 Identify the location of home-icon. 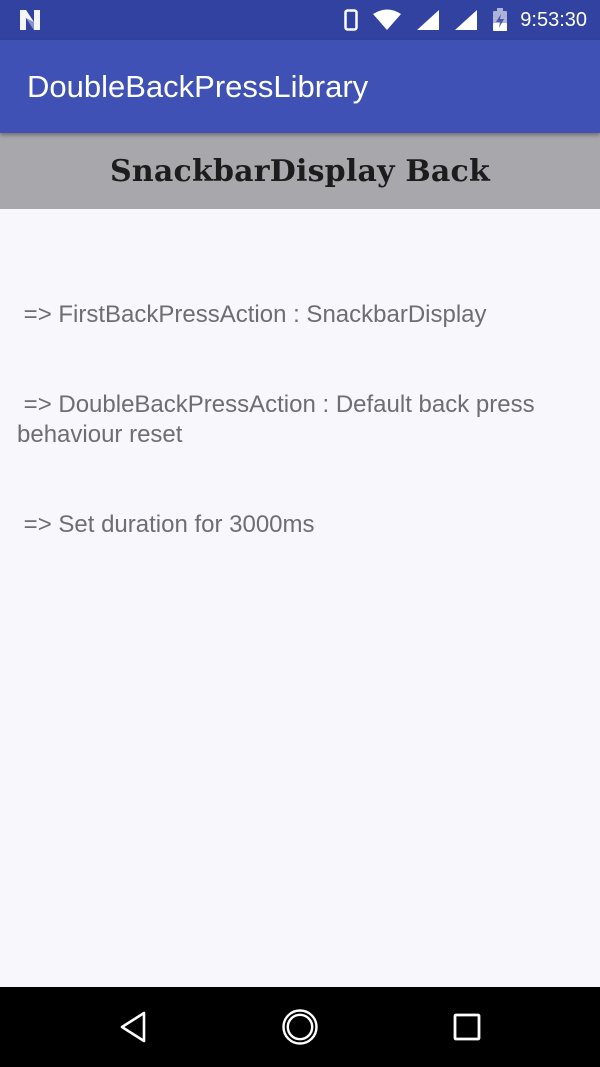
(300, 1027).